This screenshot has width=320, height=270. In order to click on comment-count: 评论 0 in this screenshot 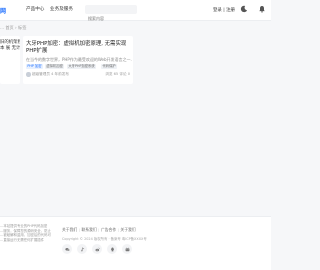, I will do `click(124, 74)`.